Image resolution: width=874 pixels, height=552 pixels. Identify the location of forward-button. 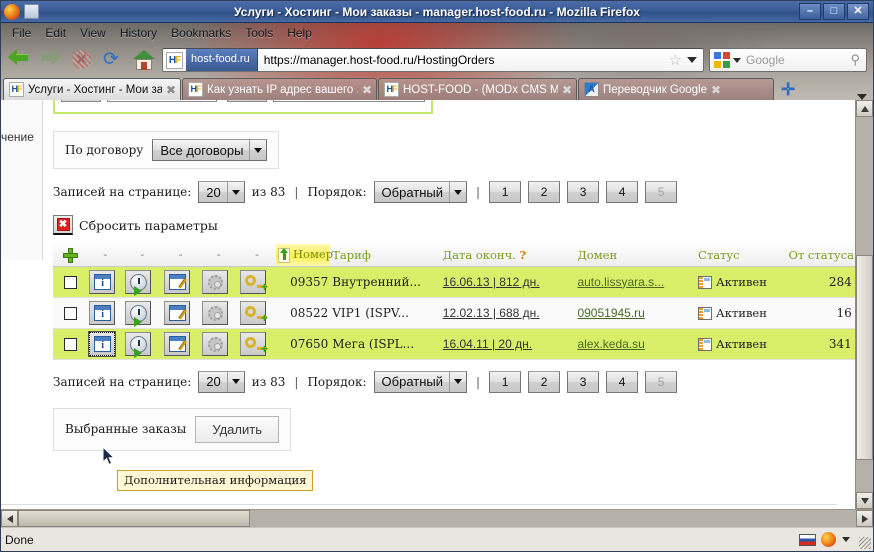
(51, 60).